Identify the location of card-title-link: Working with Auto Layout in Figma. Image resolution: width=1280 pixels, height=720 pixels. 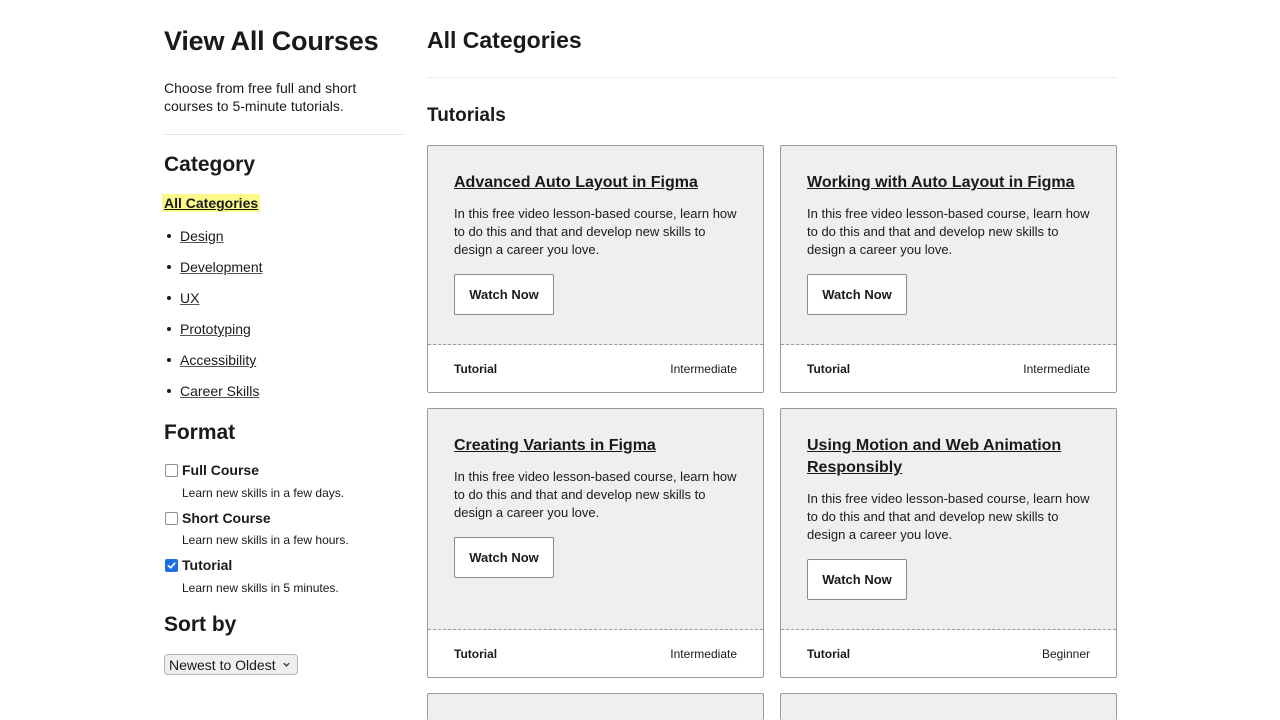
(952, 183).